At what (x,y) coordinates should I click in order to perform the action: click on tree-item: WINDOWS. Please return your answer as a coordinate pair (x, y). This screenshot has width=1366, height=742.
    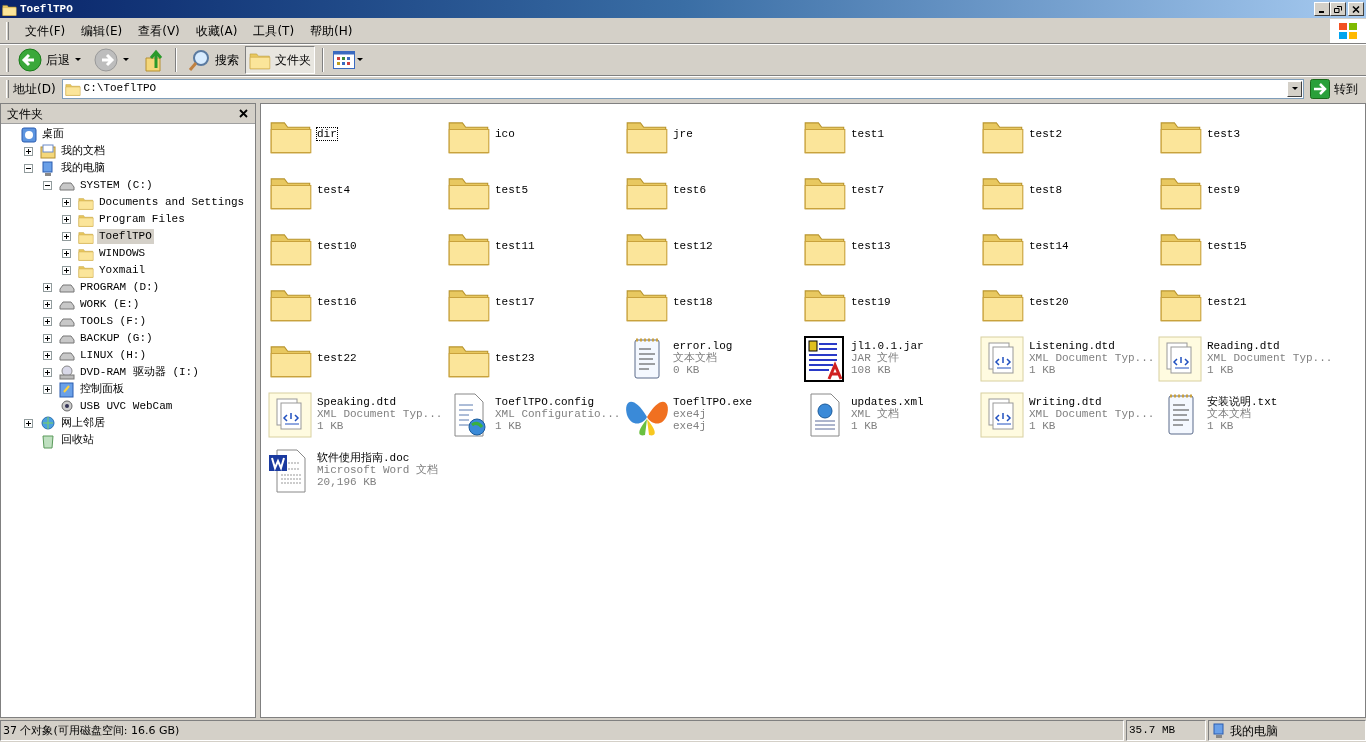
    Looking at the image, I should click on (122, 253).